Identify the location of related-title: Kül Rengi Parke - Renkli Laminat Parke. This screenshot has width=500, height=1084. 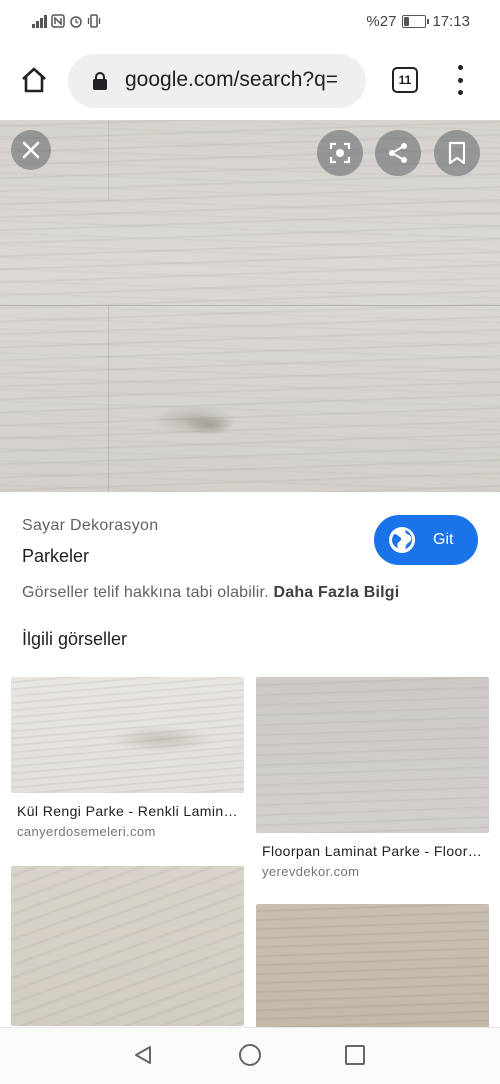
(128, 811).